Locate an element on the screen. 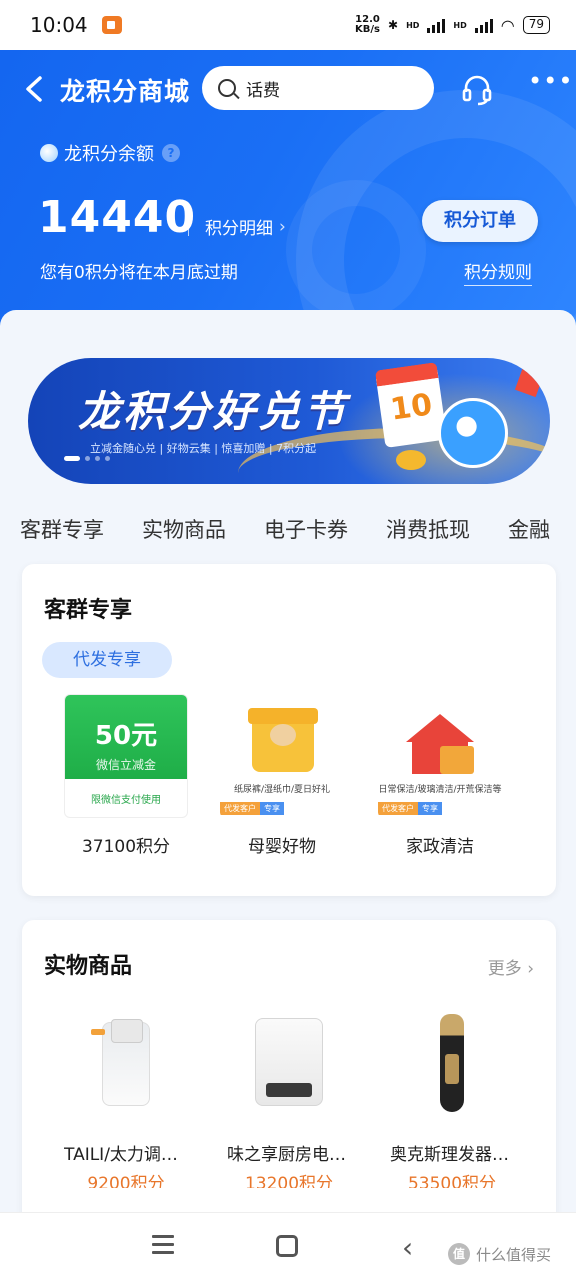 This screenshot has height=1280, width=576. search-bar is located at coordinates (318, 88).